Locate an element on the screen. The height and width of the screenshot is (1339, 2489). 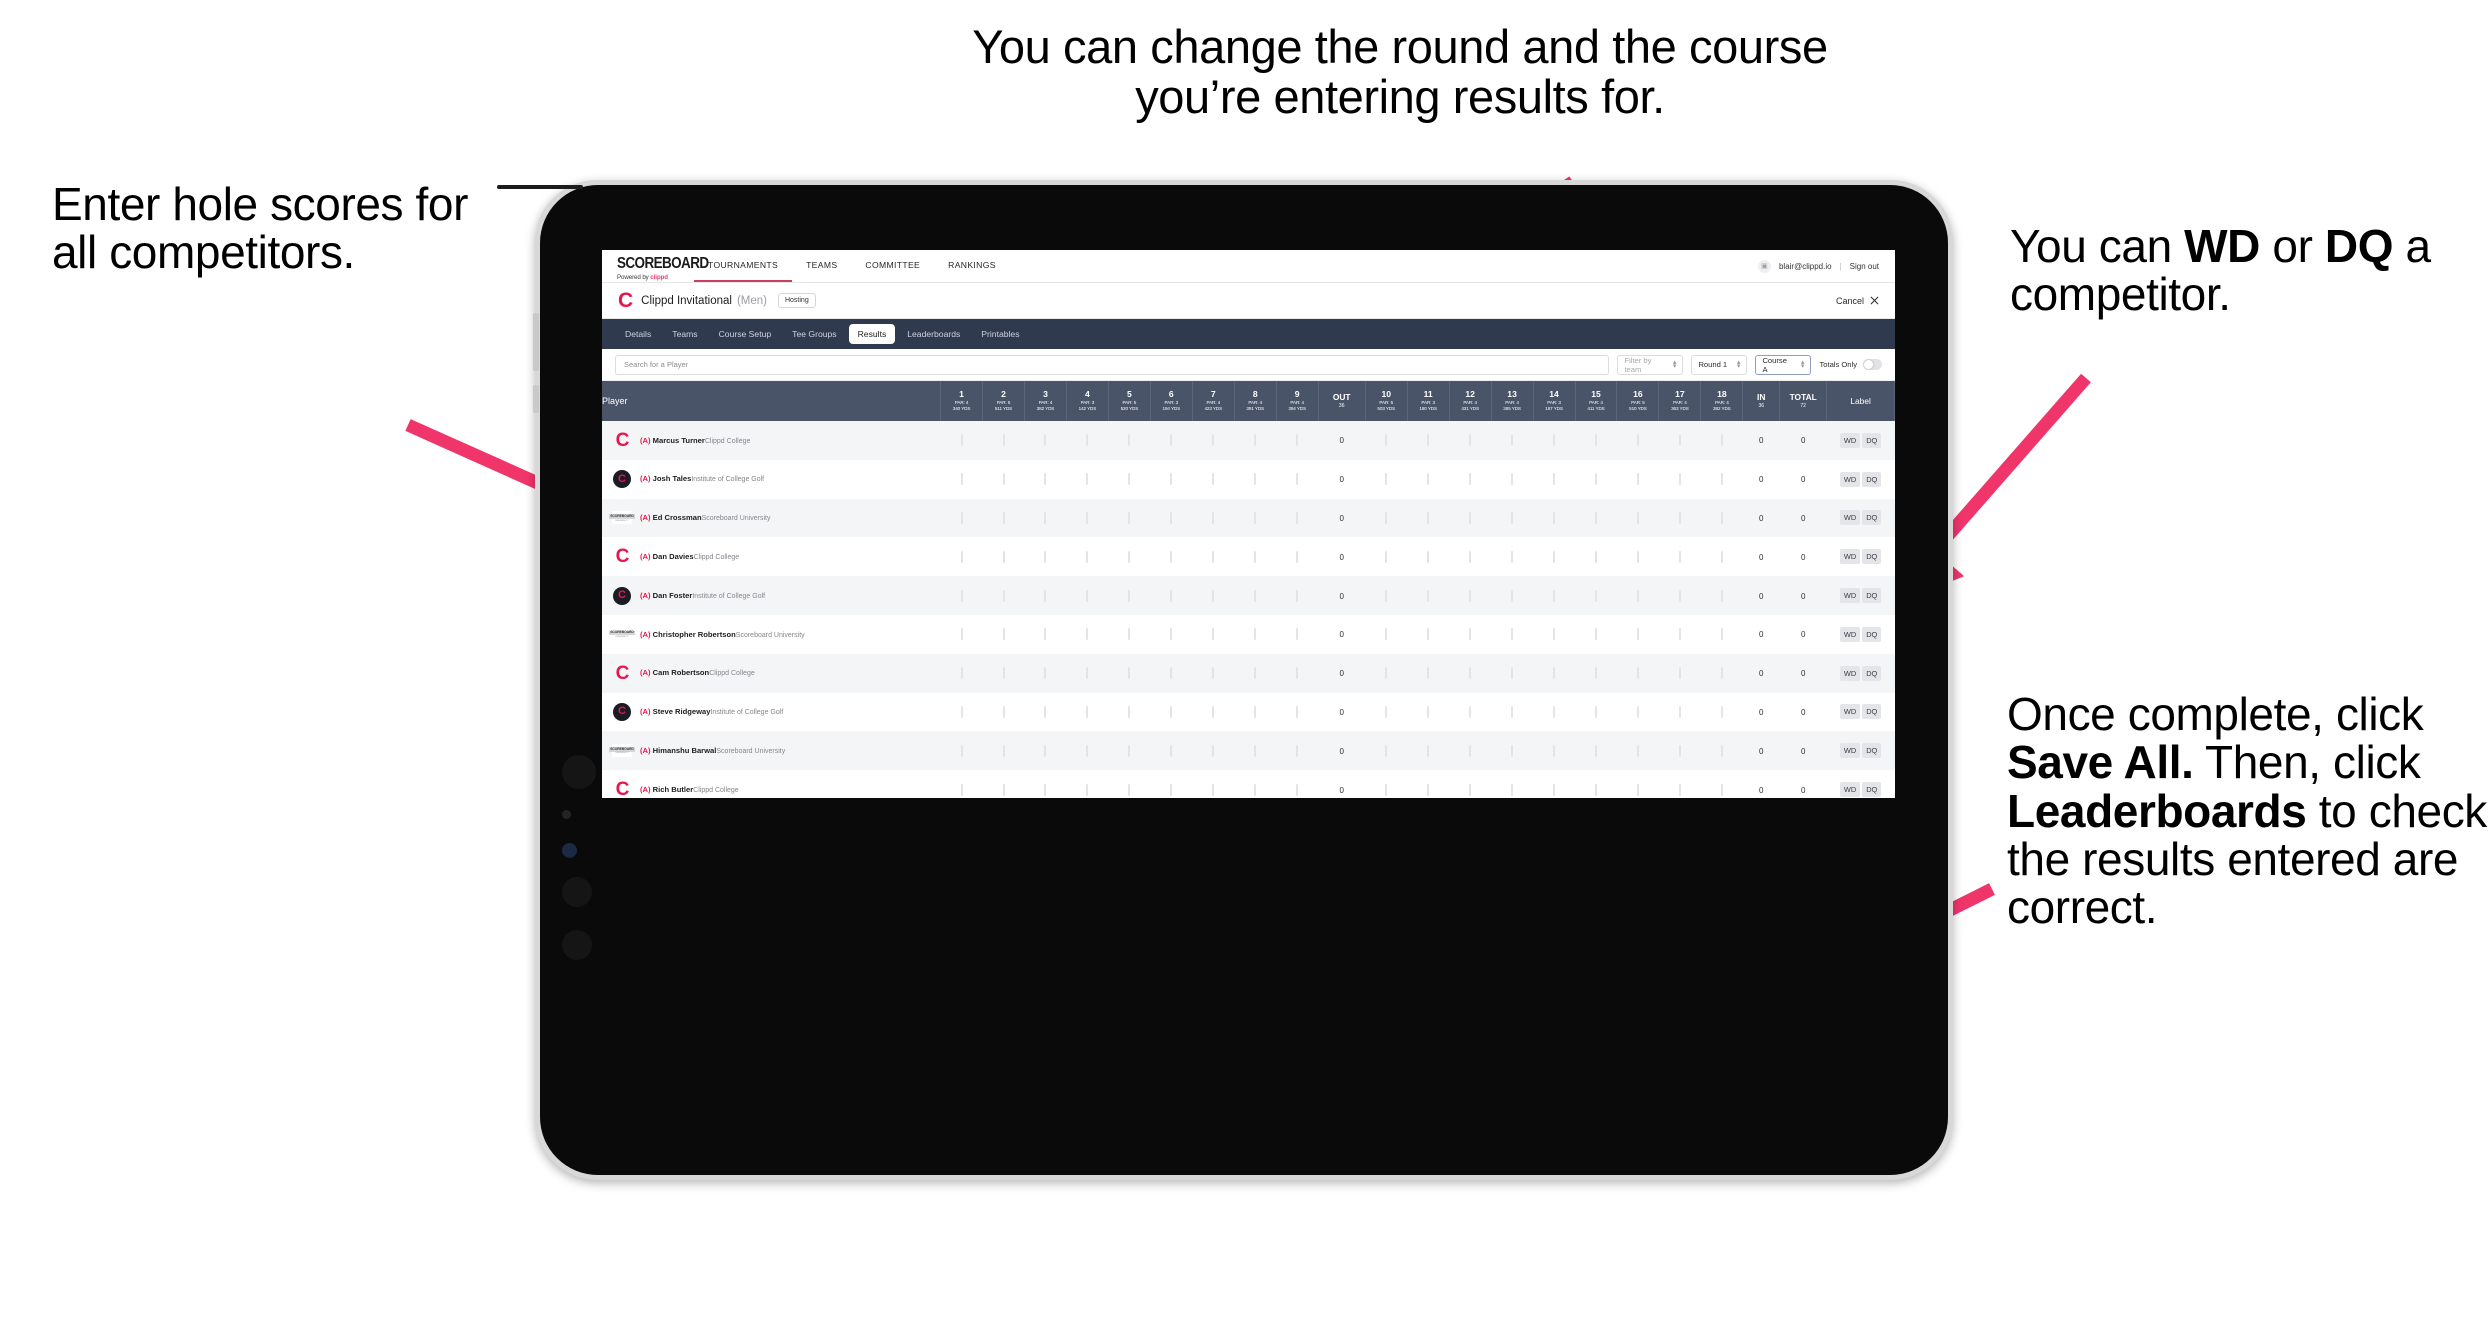
disqualify-button: DQ is located at coordinates (1872, 557).